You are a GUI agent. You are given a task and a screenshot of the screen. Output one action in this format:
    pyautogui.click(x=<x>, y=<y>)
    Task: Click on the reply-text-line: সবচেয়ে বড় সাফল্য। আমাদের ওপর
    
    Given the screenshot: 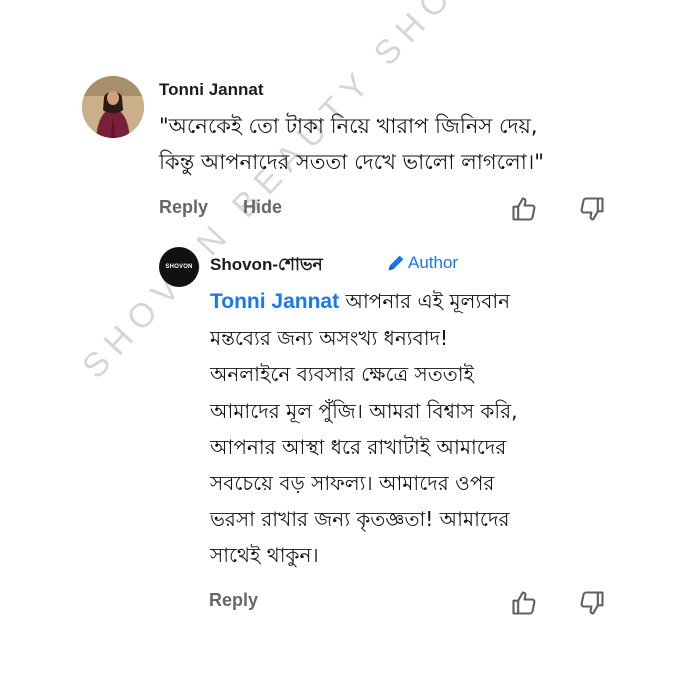 What is the action you would take?
    pyautogui.click(x=352, y=483)
    